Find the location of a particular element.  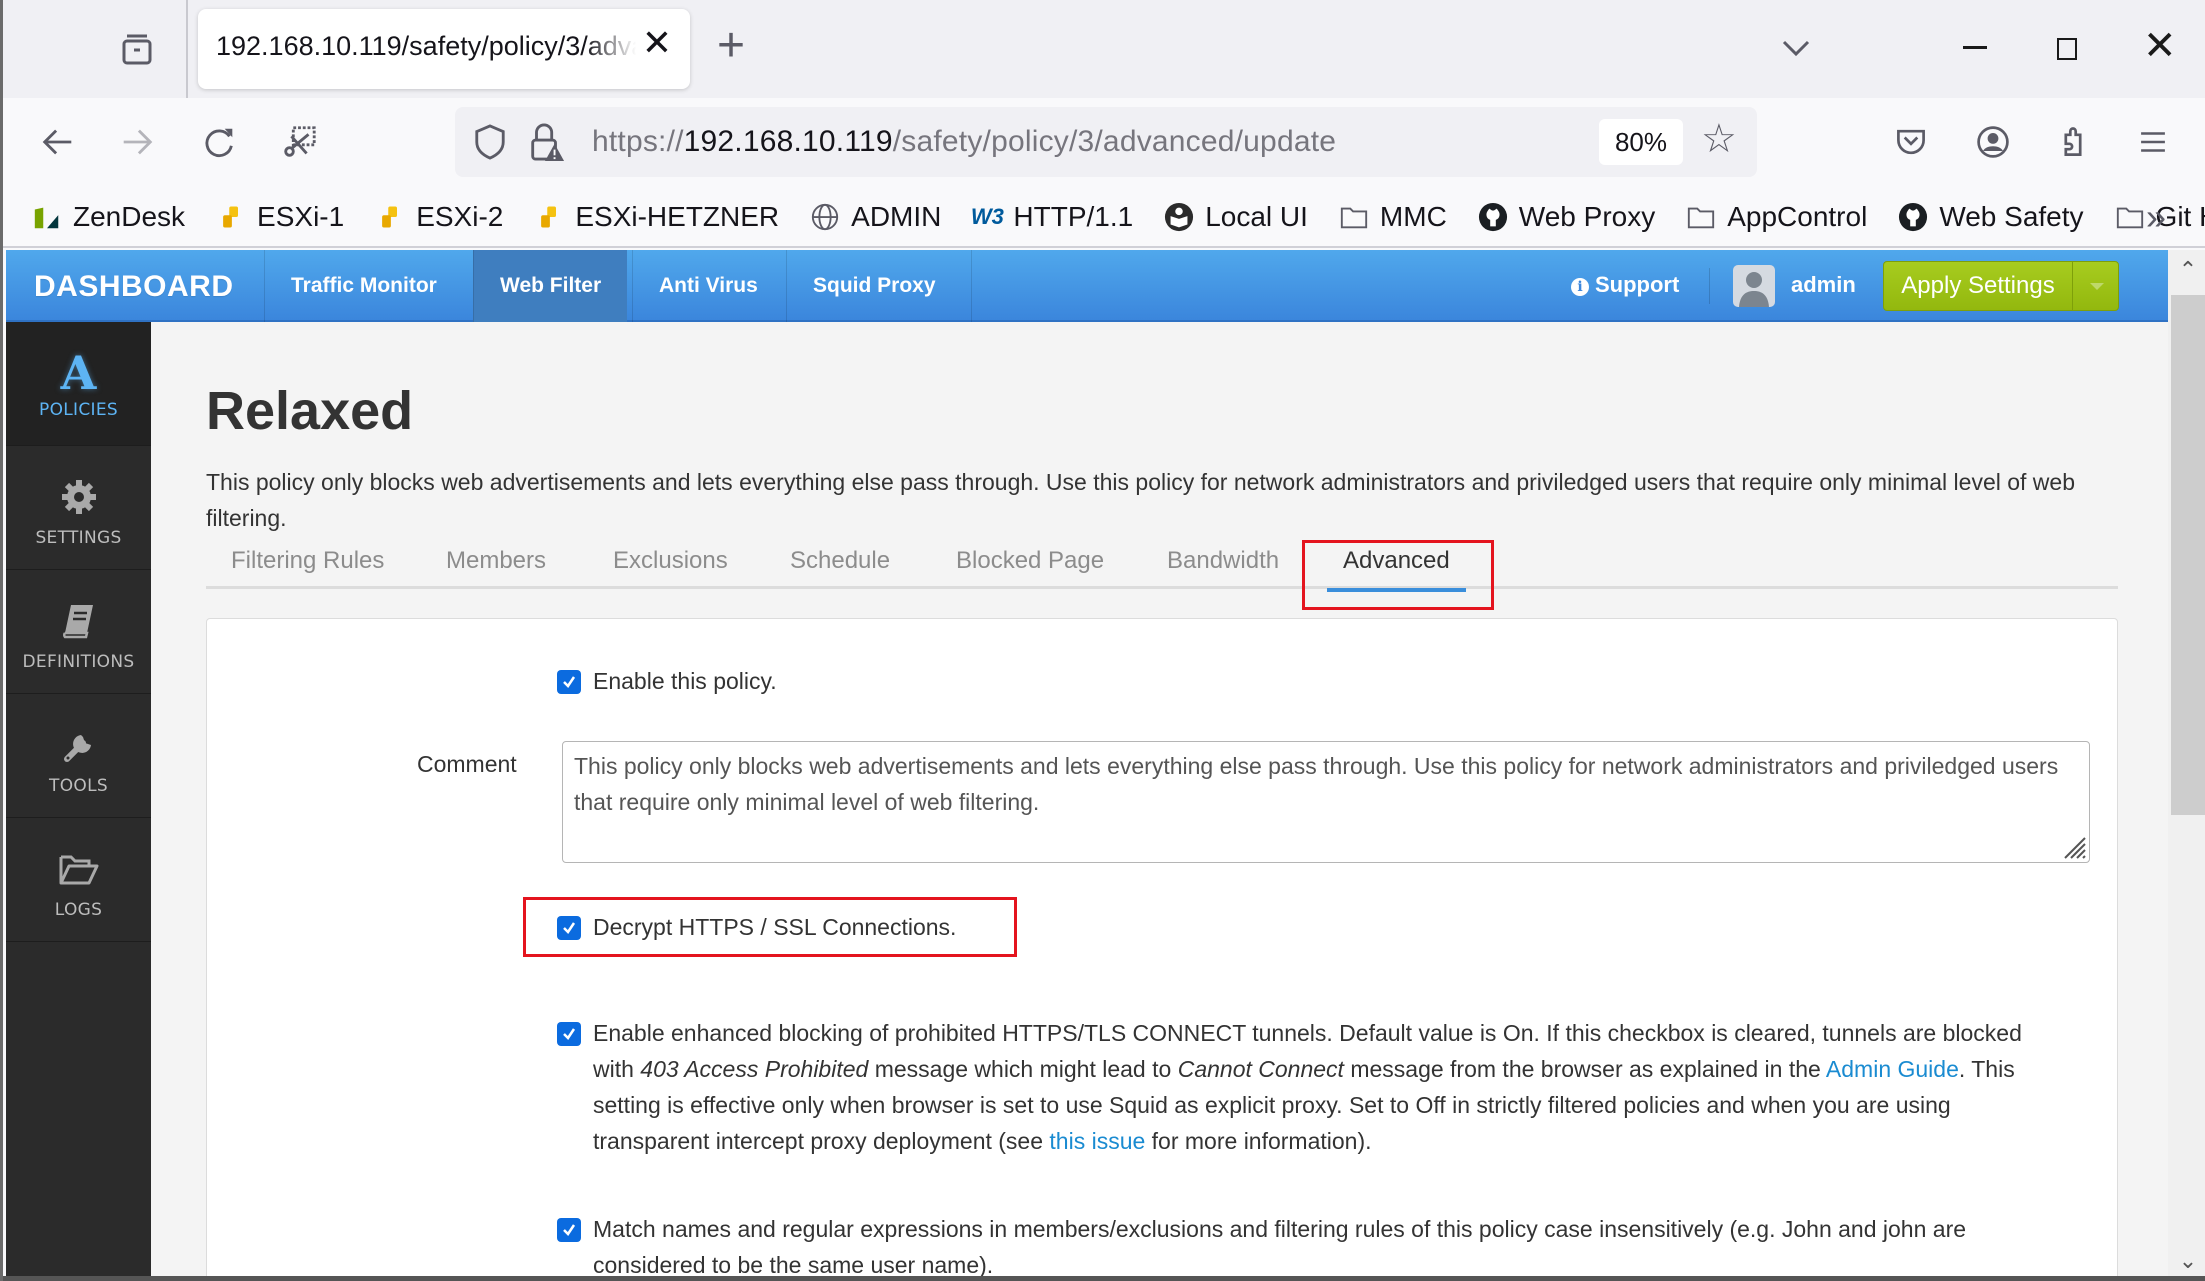

gear-icon is located at coordinates (78, 497).